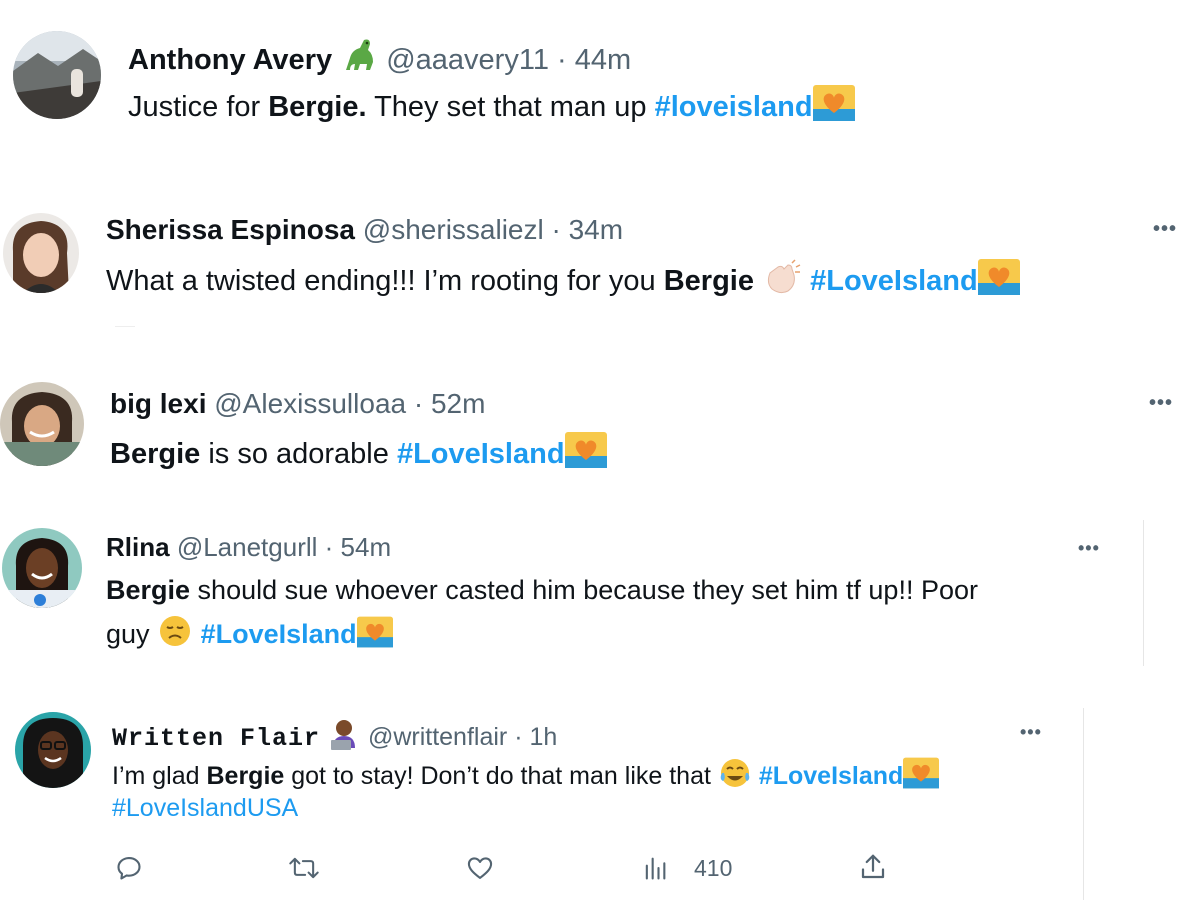  I want to click on tweet-time: 44m, so click(603, 60).